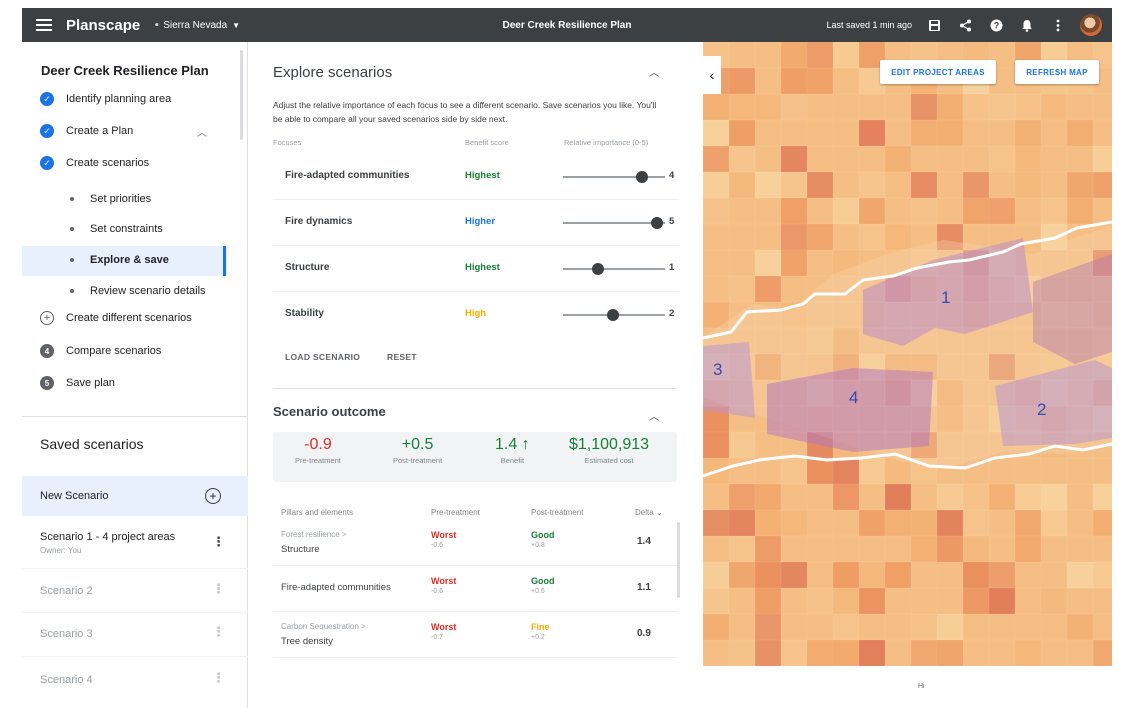 Image resolution: width=1122 pixels, height=708 pixels. What do you see at coordinates (609, 444) in the screenshot?
I see `cost-value: $1,100,913` at bounding box center [609, 444].